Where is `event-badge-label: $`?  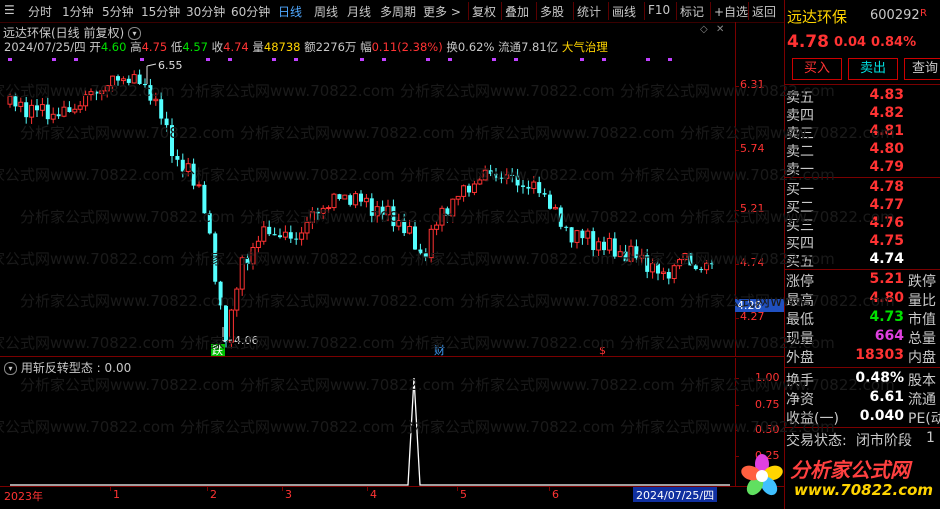
event-badge-label: $ is located at coordinates (602, 350).